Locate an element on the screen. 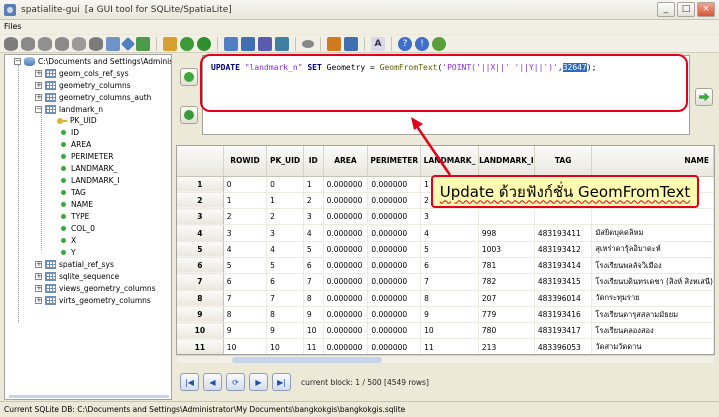 Image resolution: width=719 pixels, height=417 pixels. table-cell: 483193412 is located at coordinates (563, 249).